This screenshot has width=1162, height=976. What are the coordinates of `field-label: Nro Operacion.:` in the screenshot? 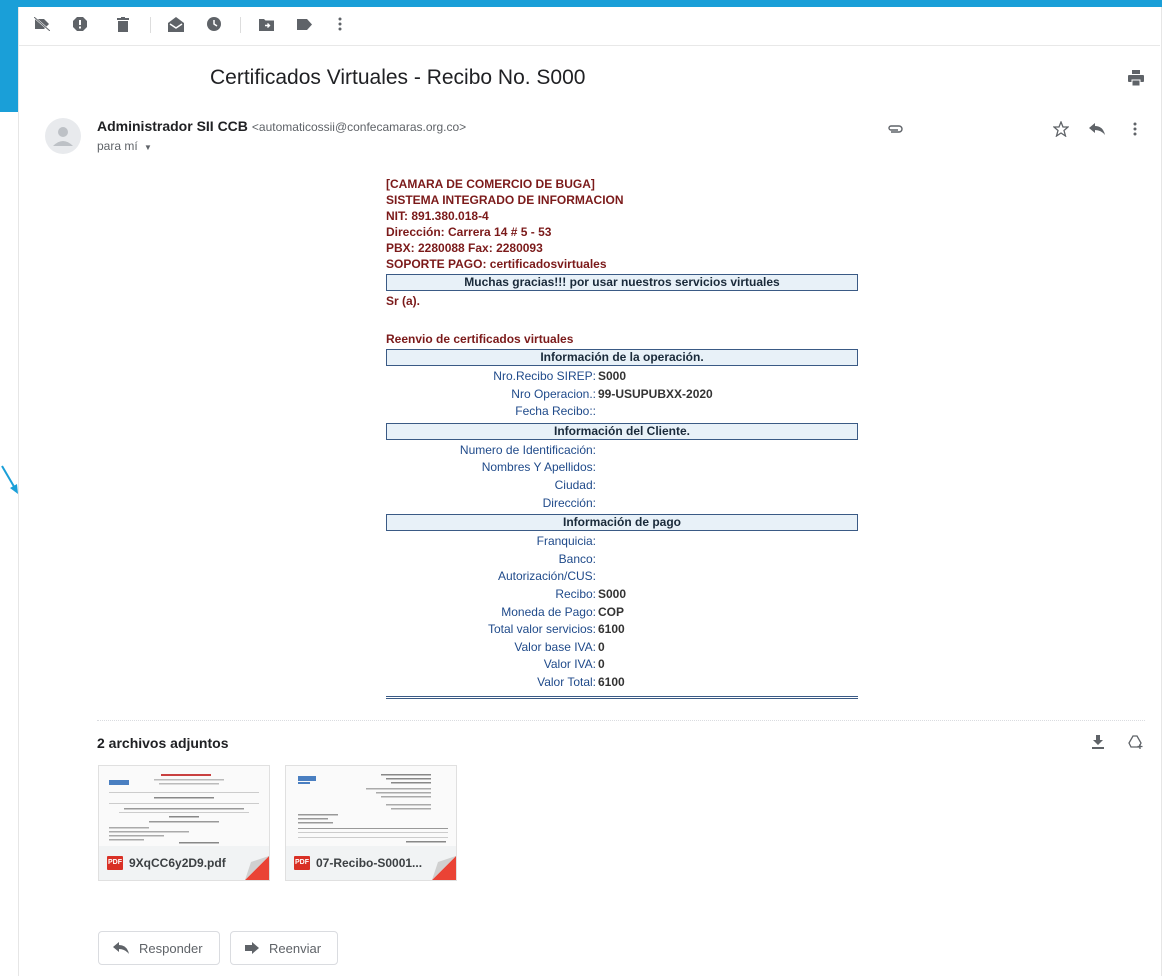 It's located at (553, 393).